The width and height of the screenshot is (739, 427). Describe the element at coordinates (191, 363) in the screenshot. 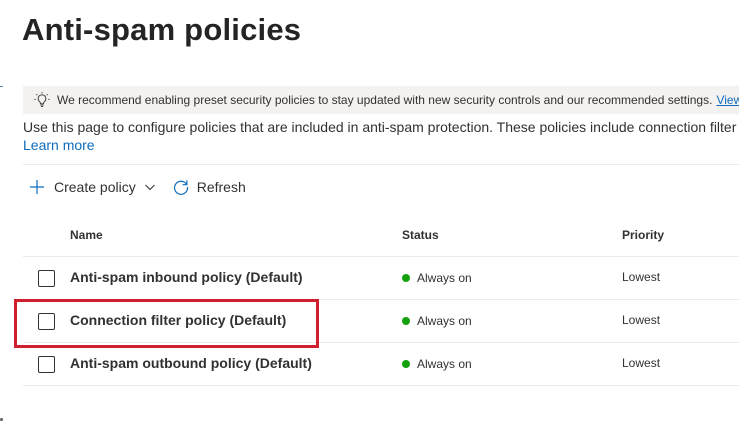

I see `policy-name-link: Anti-spam outbound policy (Default)` at that location.